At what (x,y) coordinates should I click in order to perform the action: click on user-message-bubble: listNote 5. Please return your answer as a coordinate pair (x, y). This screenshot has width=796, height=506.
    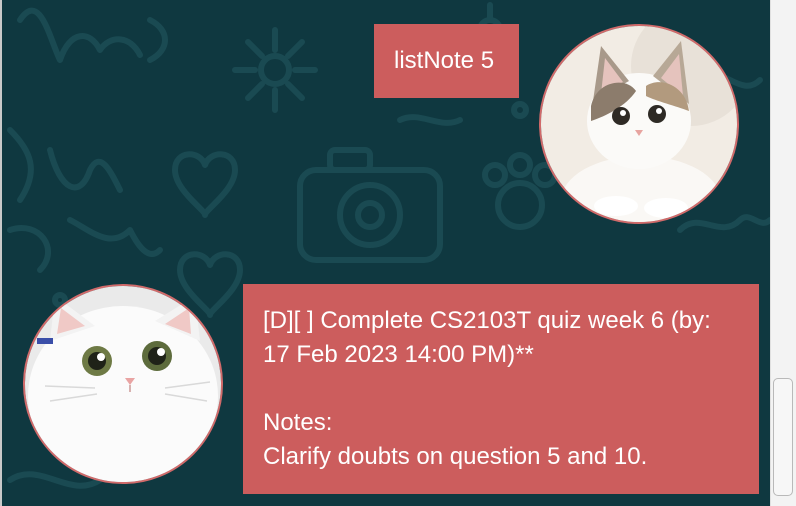
    Looking at the image, I should click on (446, 61).